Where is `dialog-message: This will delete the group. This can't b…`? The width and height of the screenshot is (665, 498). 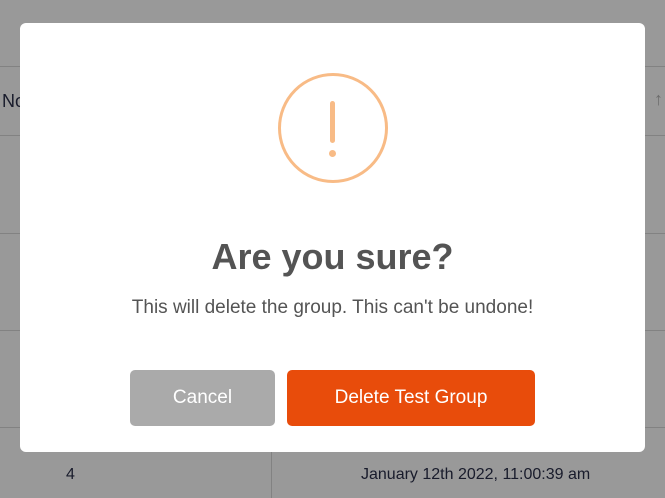 dialog-message: This will delete the group. This can't b… is located at coordinates (332, 307).